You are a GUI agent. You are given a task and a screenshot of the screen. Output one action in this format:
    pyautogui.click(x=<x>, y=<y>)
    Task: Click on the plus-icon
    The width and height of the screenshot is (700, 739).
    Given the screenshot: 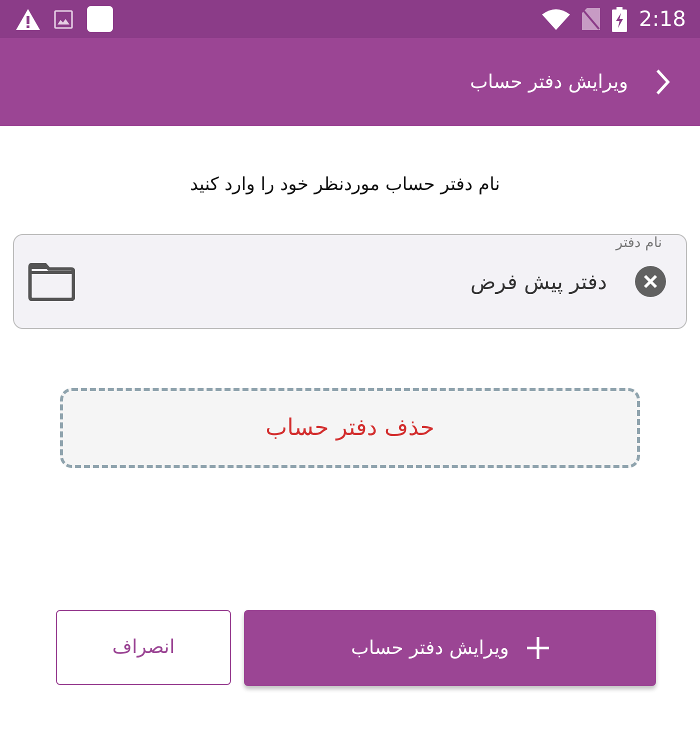 What is the action you would take?
    pyautogui.click(x=537, y=648)
    